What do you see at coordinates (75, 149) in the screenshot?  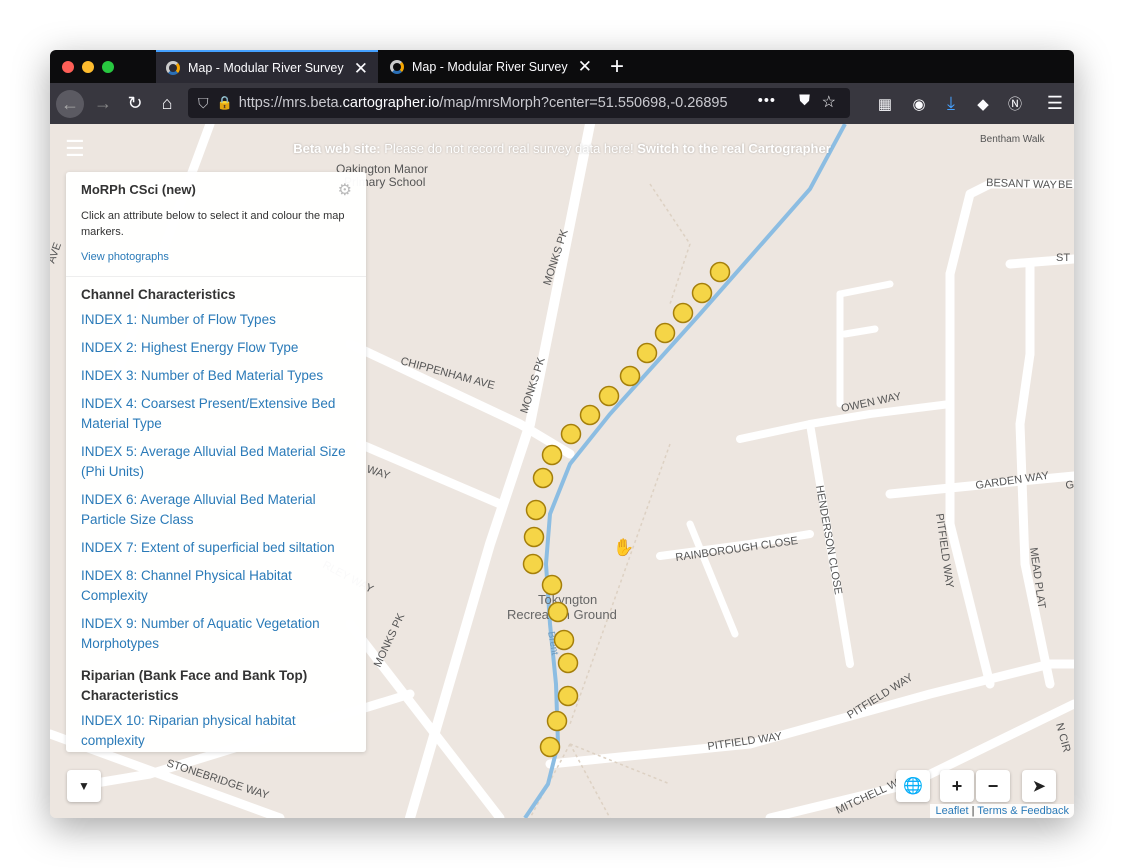 I see `hamburger-menu-icon: ☰` at bounding box center [75, 149].